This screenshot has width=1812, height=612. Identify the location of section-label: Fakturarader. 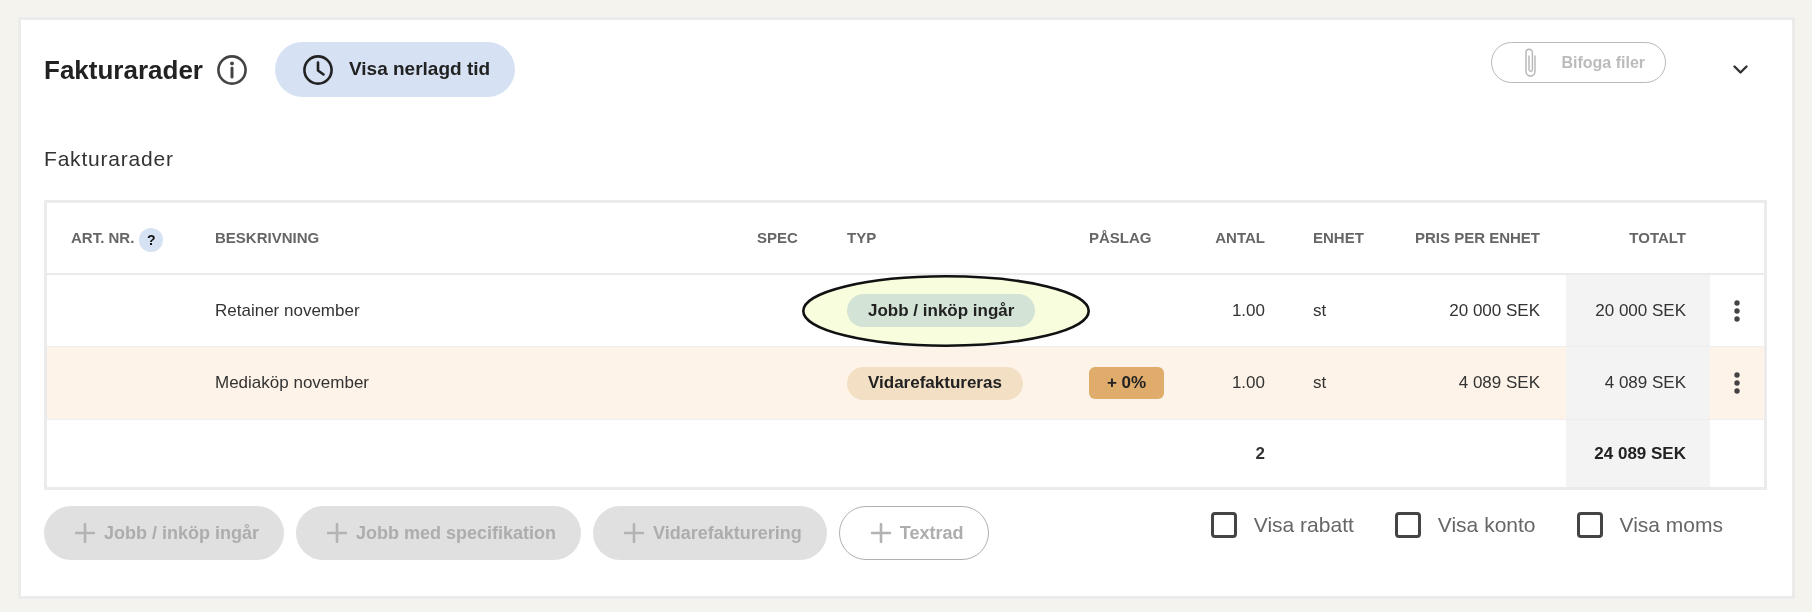
(109, 159).